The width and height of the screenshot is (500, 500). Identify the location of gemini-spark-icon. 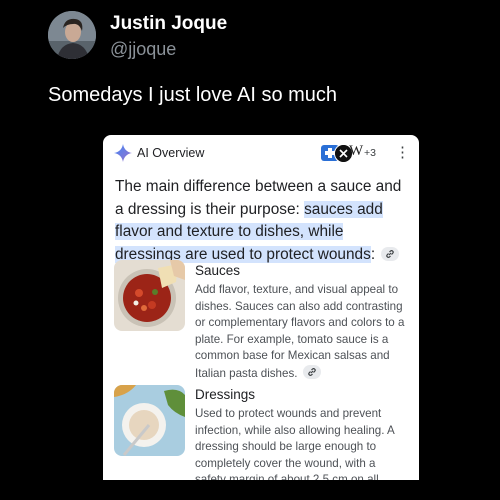
(123, 153).